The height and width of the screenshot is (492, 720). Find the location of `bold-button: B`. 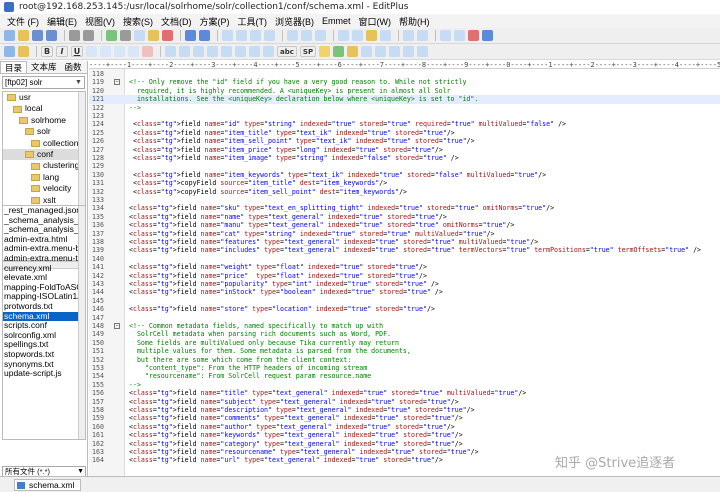

bold-button: B is located at coordinates (47, 51).